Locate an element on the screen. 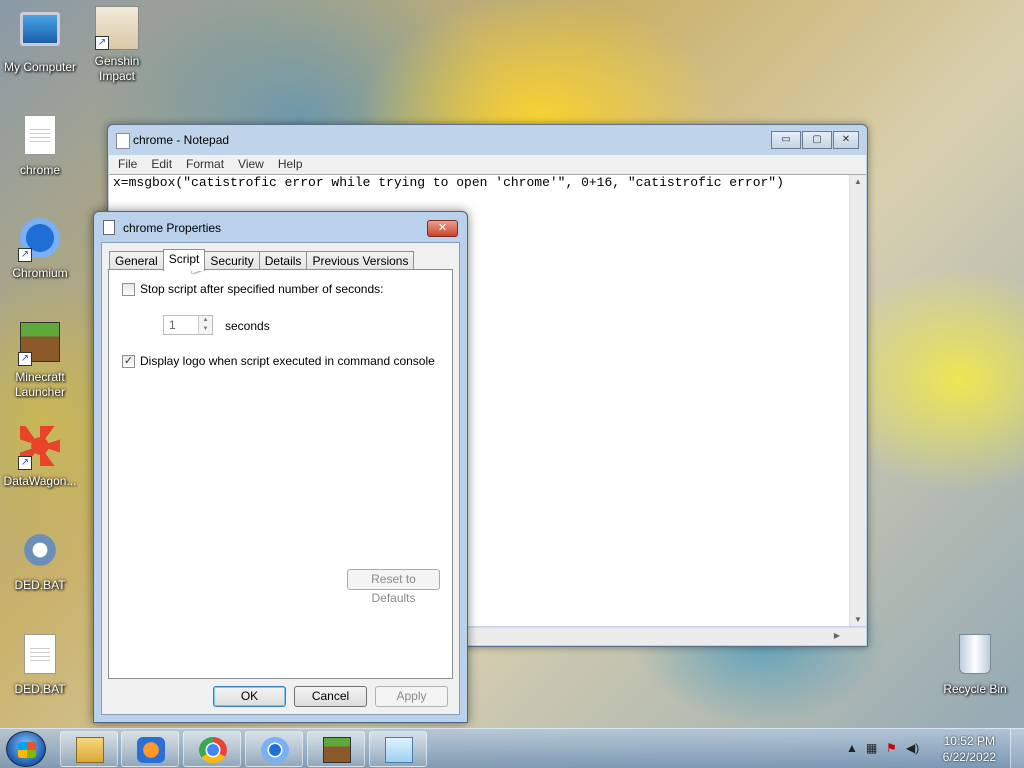 The height and width of the screenshot is (768, 1024). script-file-icon is located at coordinates (109, 227).